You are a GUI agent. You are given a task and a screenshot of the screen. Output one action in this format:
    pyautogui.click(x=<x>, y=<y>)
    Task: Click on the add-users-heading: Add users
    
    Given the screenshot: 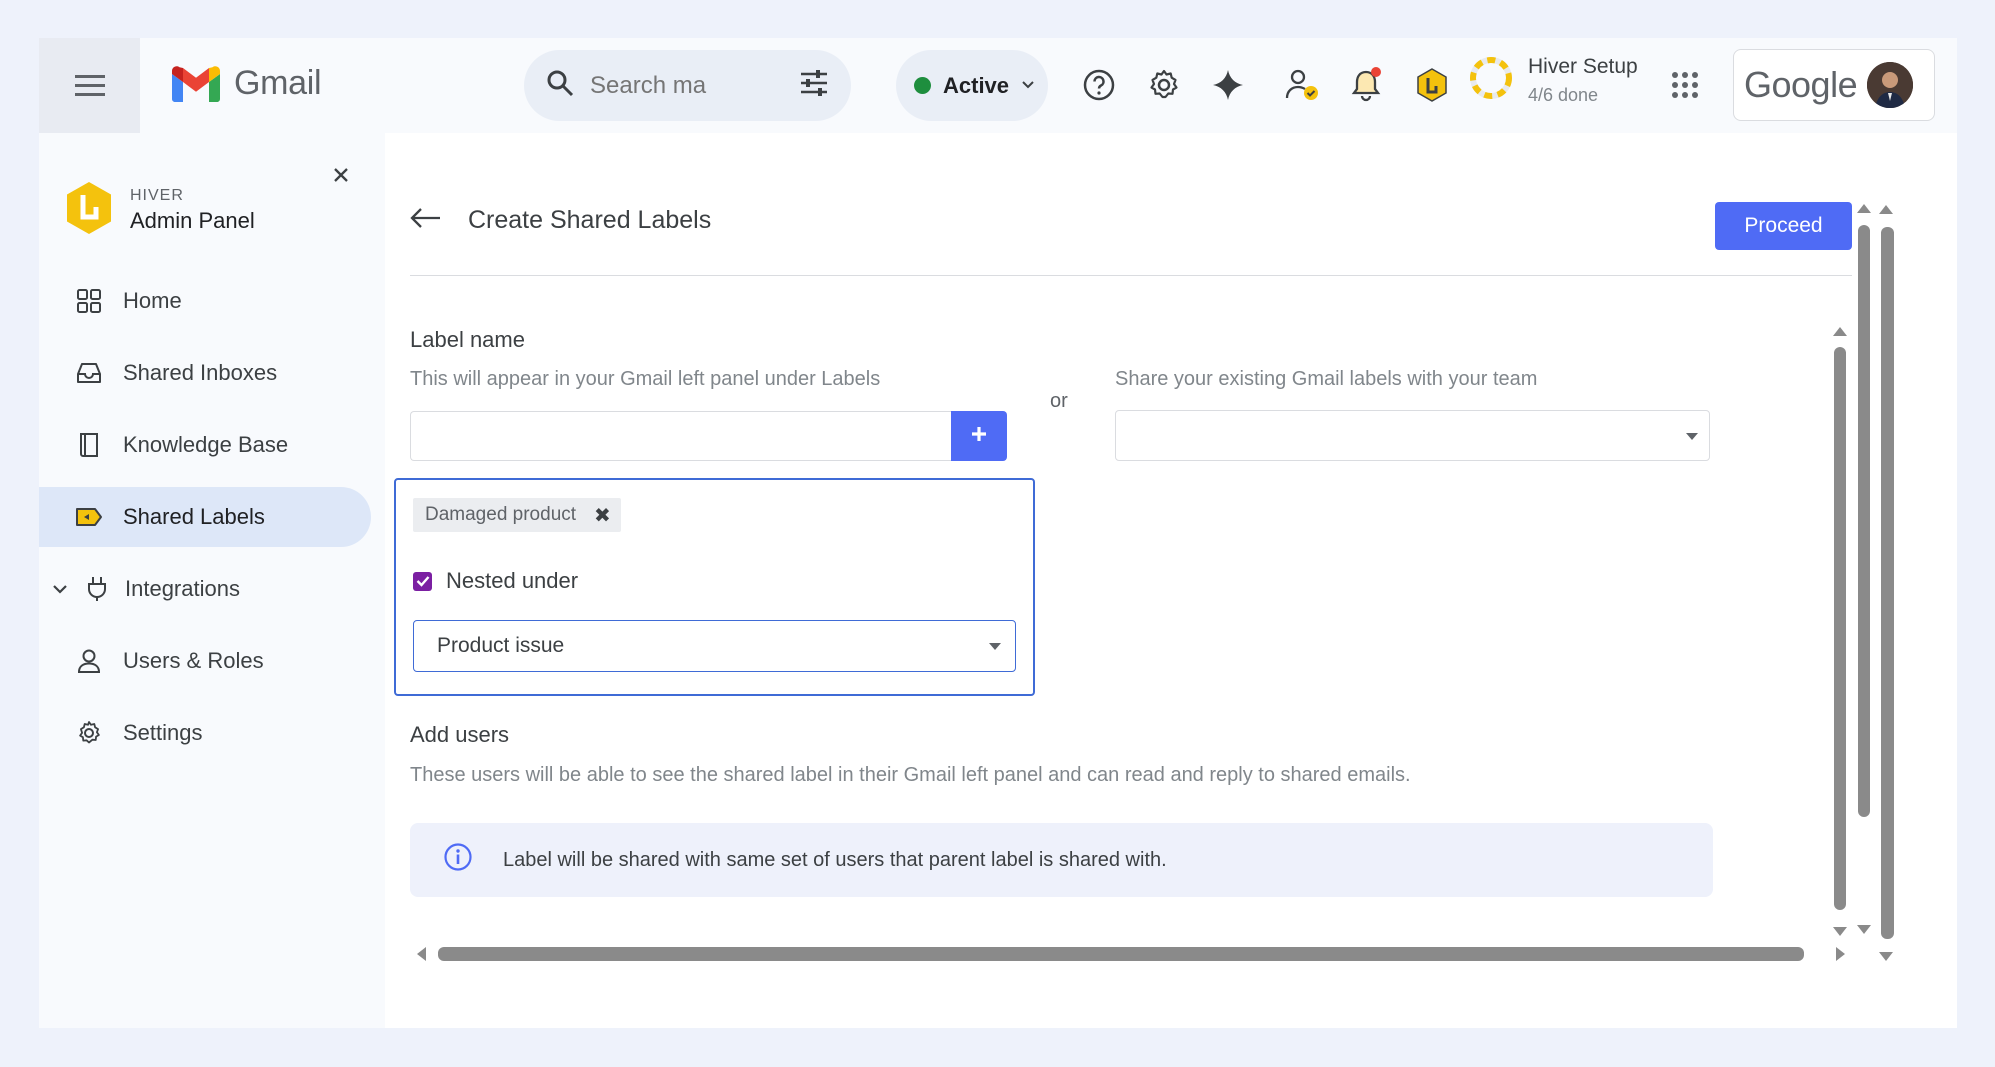 What is the action you would take?
    pyautogui.click(x=460, y=734)
    